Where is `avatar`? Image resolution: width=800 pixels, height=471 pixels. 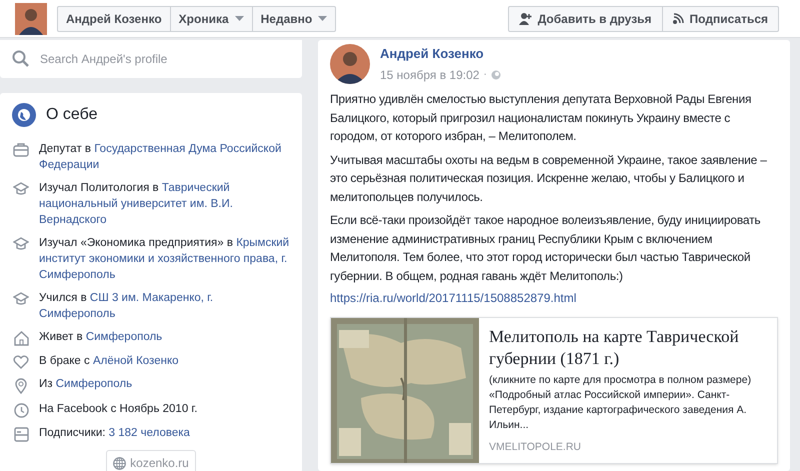 avatar is located at coordinates (350, 64).